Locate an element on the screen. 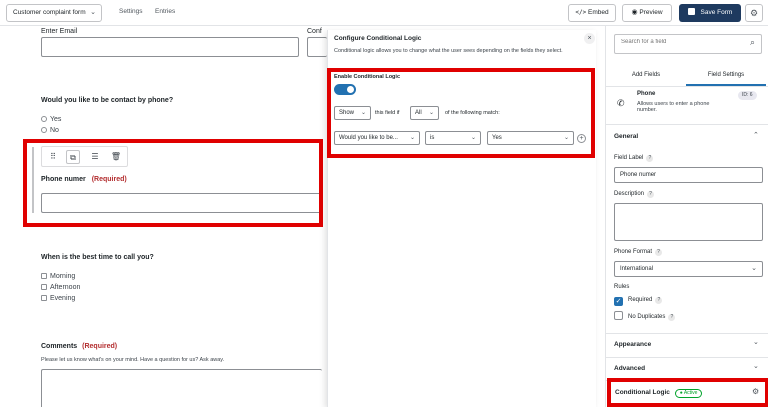 This screenshot has width=768, height=407. radio-option-label: Yes is located at coordinates (56, 119).